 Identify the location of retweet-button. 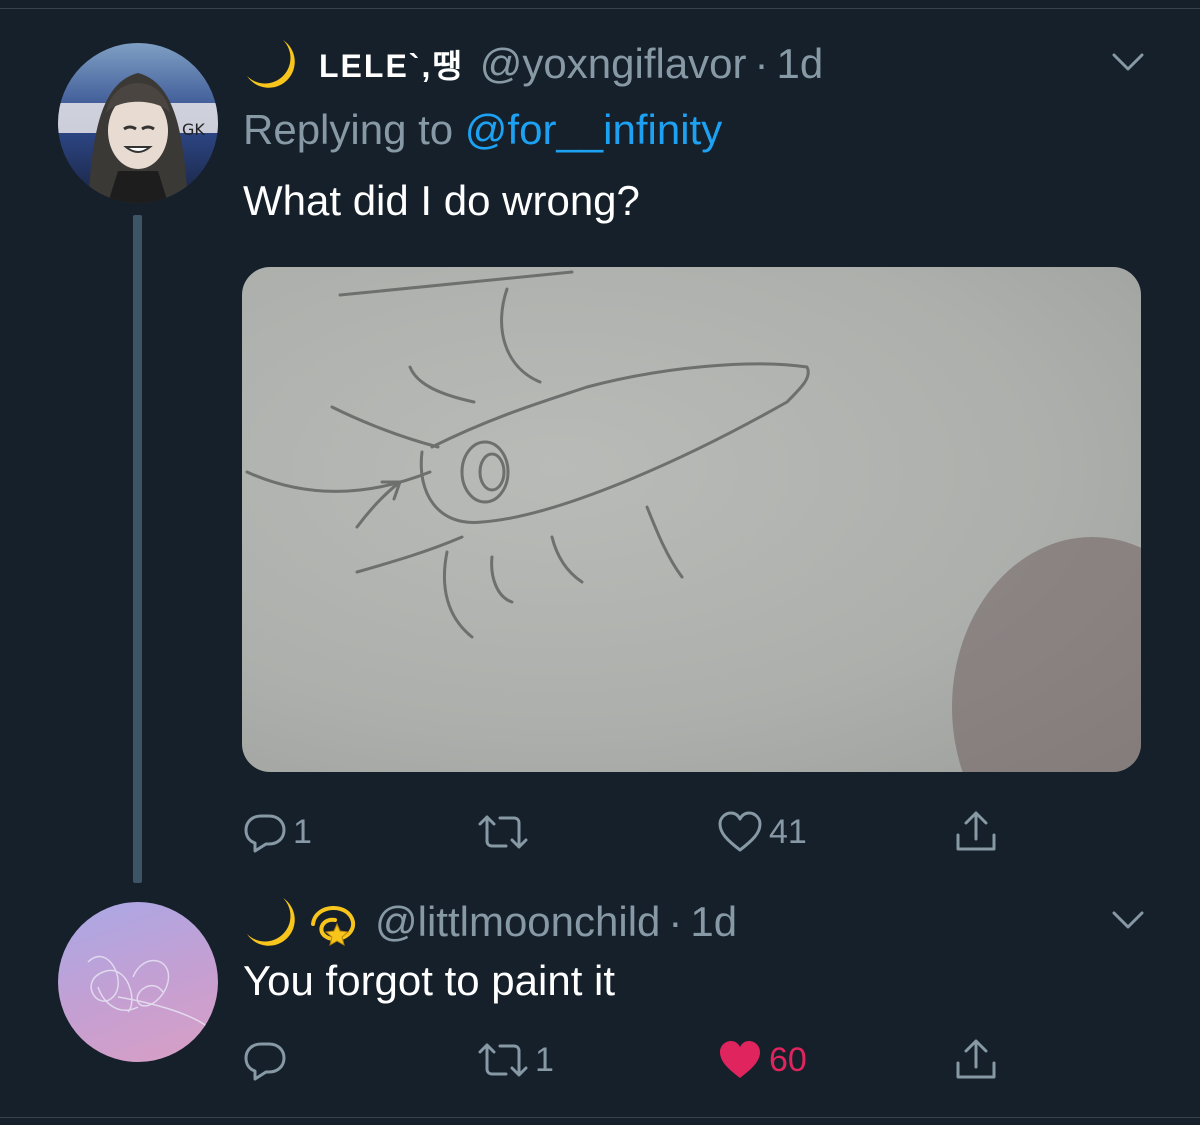
(506, 832).